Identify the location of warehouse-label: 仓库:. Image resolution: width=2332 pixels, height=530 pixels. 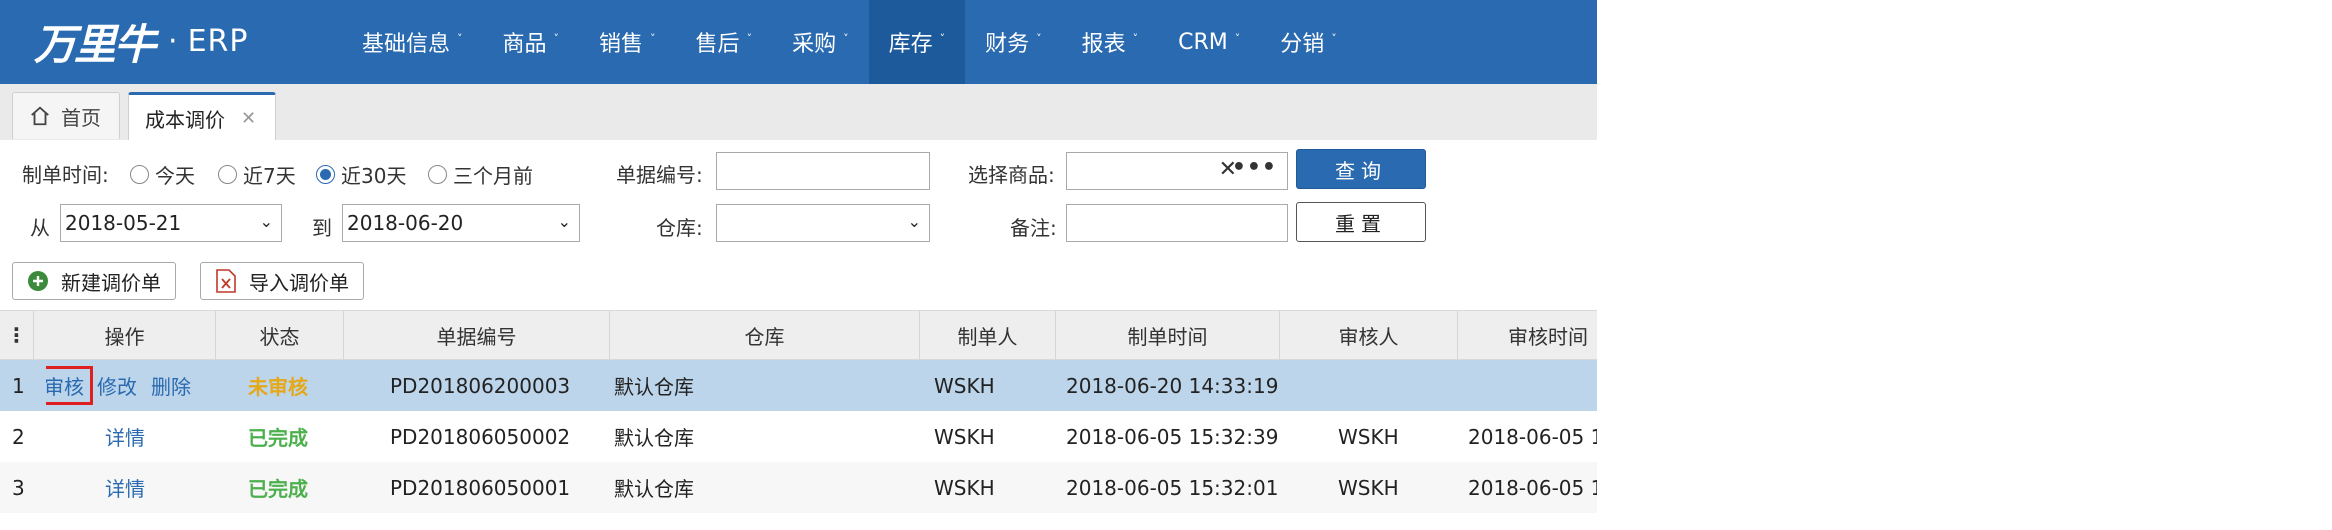
(679, 228).